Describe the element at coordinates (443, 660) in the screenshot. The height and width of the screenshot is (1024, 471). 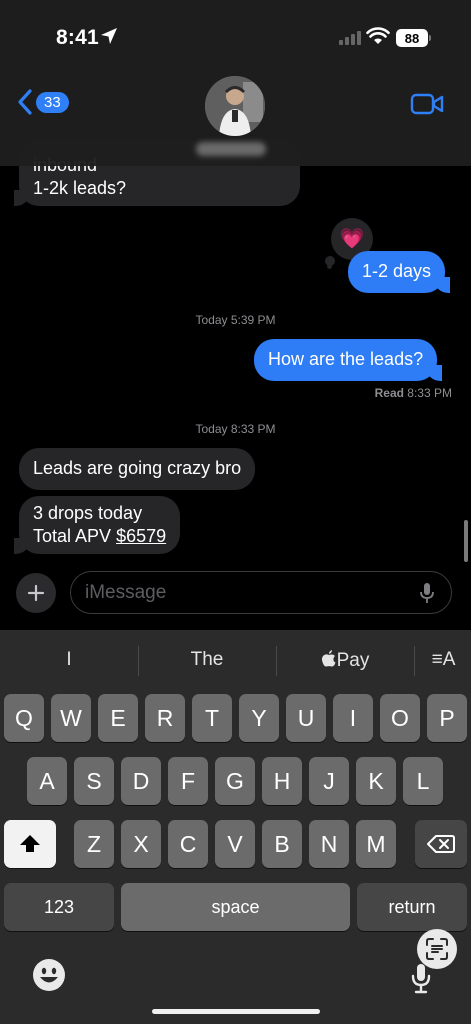
I see `text-format-button: ≡A` at that location.